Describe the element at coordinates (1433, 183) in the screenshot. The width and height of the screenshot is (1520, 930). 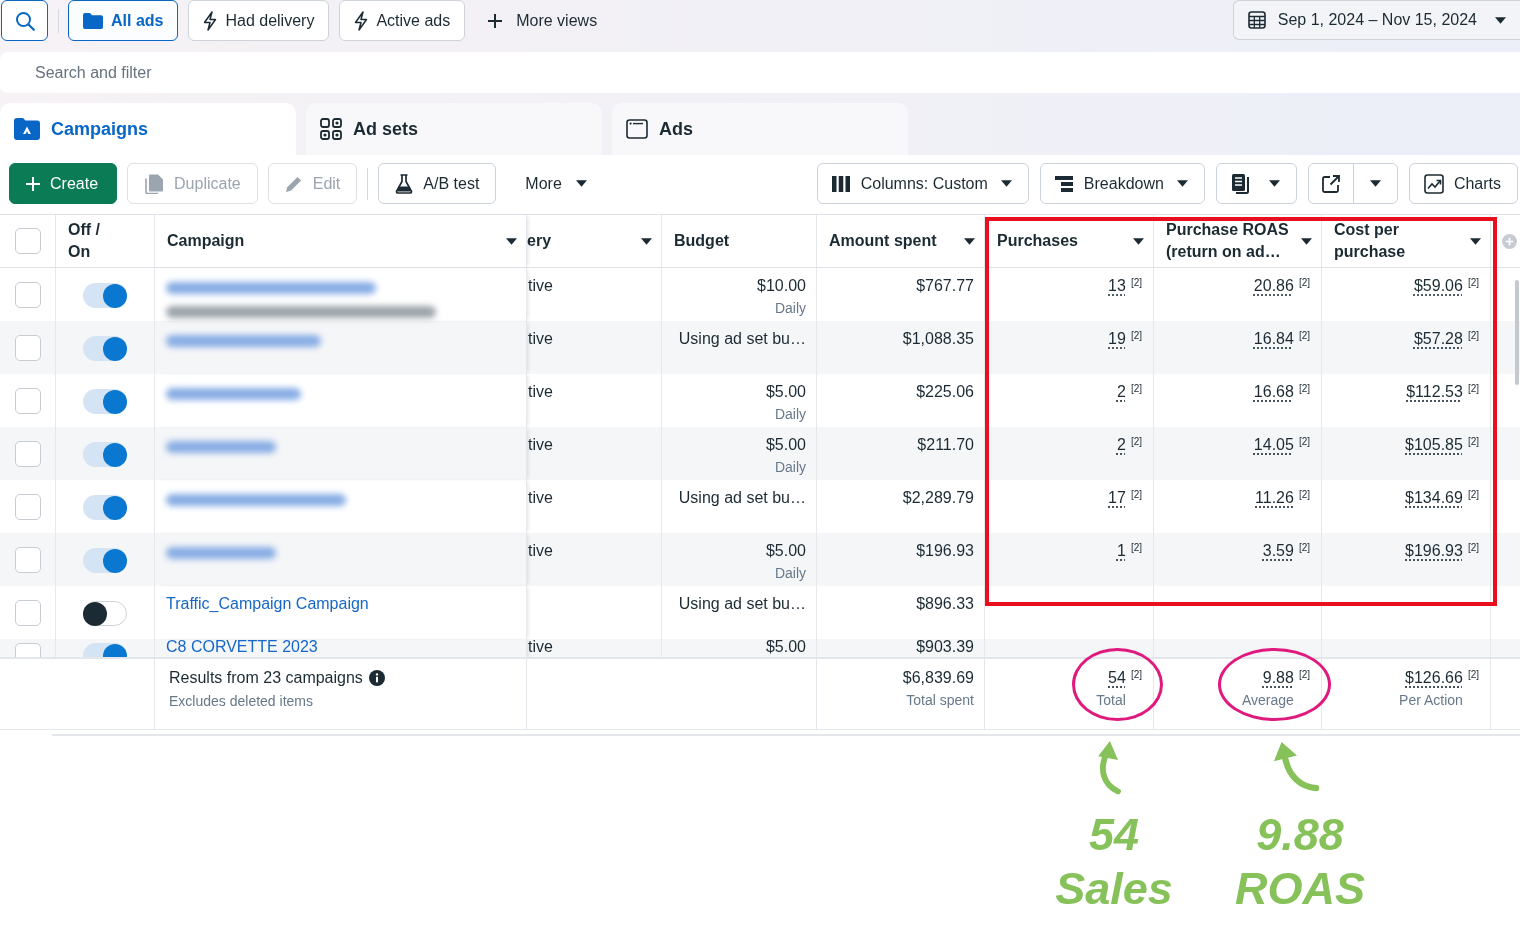
I see `line-chart-icon` at that location.